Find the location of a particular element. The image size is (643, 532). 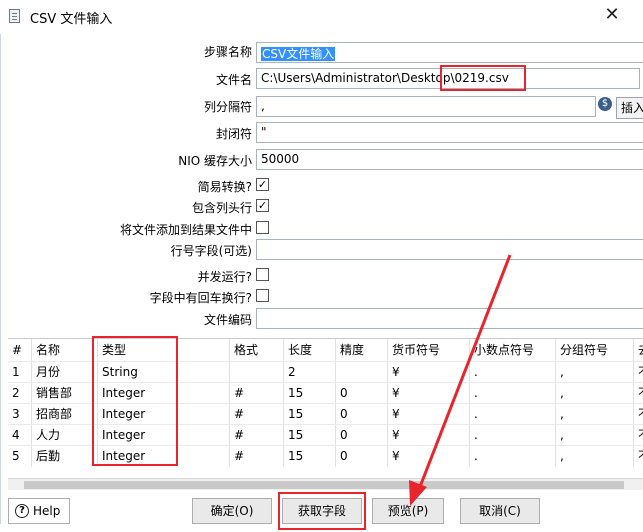

header-row-label: 包含列头行 is located at coordinates (221, 208).